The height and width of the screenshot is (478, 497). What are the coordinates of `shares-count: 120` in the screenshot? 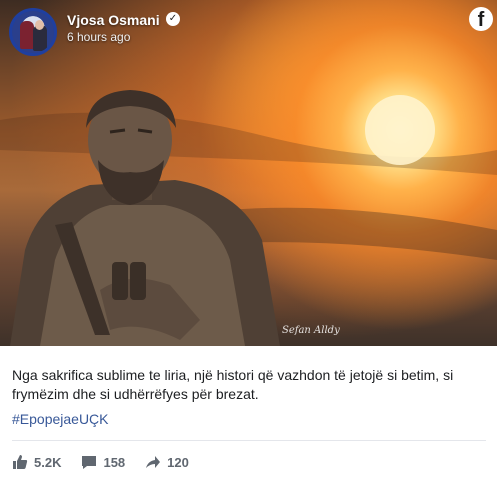 It's located at (178, 462).